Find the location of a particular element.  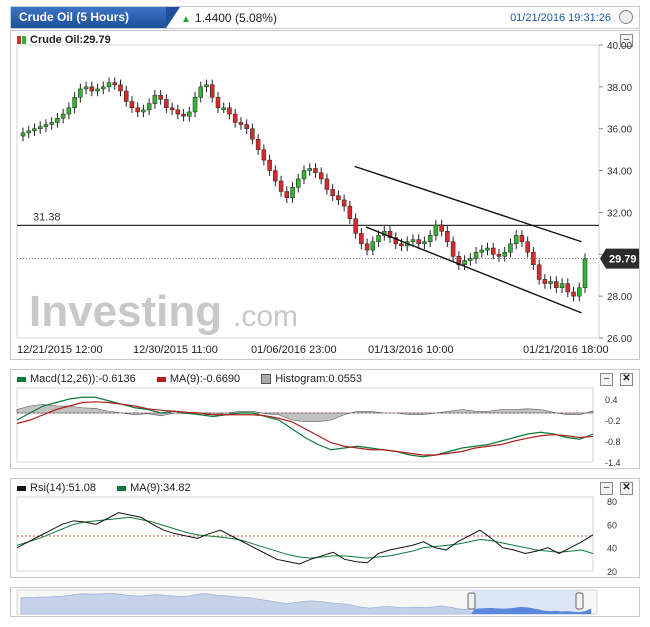

y-tick-label: 34.00 is located at coordinates (619, 172).